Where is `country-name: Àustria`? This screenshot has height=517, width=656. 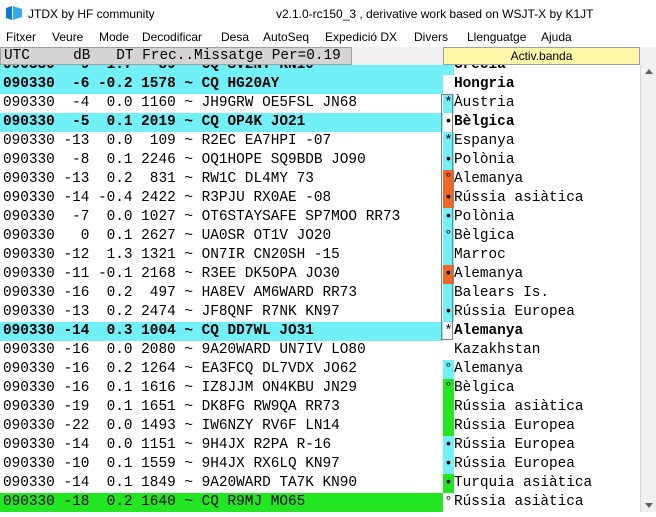
country-name: Àustria is located at coordinates (484, 103).